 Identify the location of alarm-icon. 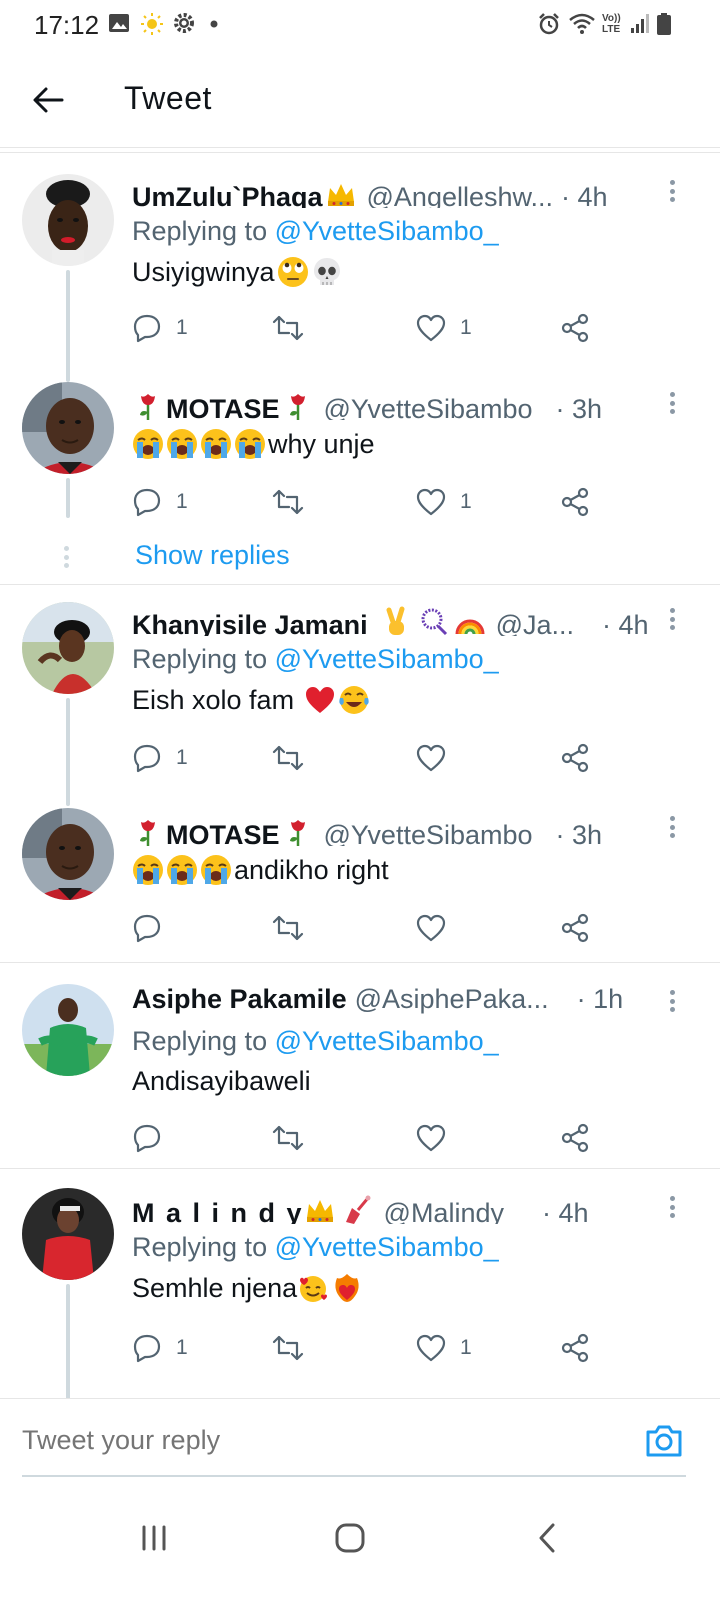
(549, 24).